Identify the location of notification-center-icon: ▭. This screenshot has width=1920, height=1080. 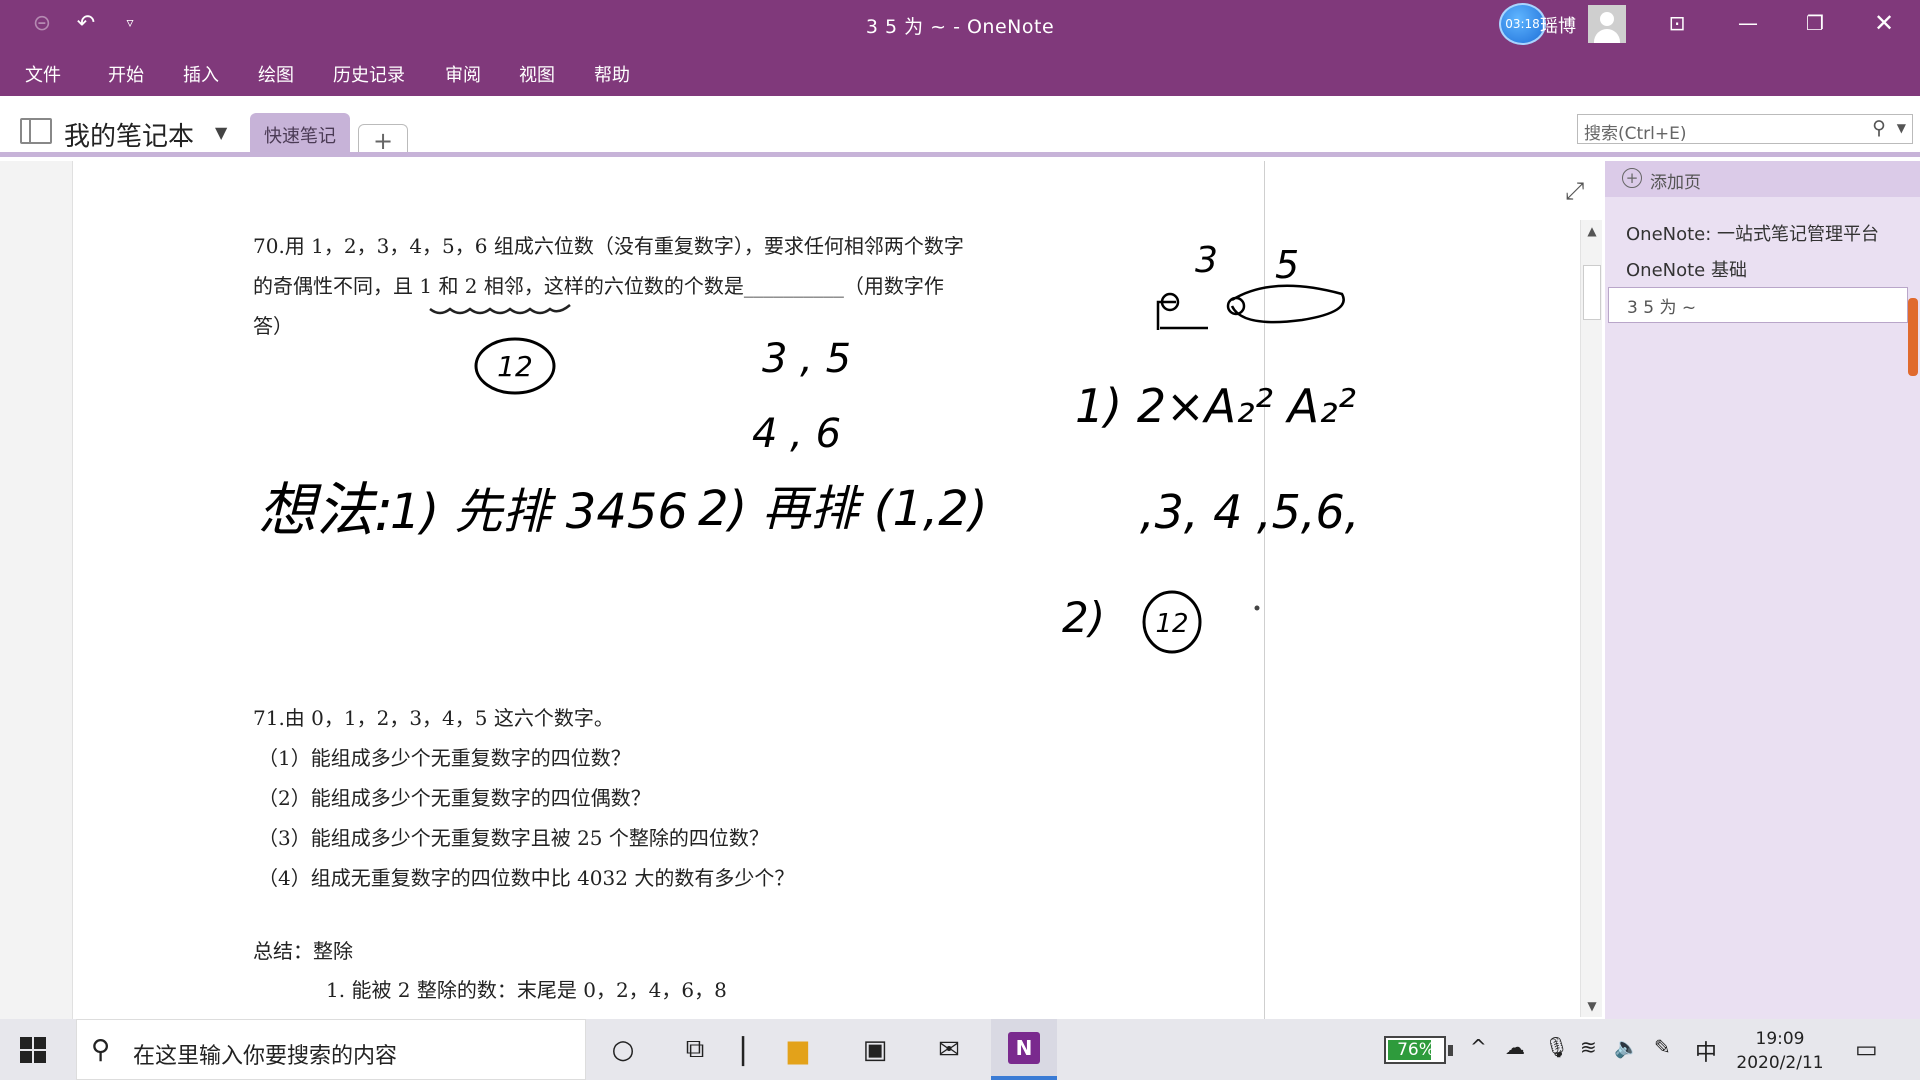
(1866, 1049).